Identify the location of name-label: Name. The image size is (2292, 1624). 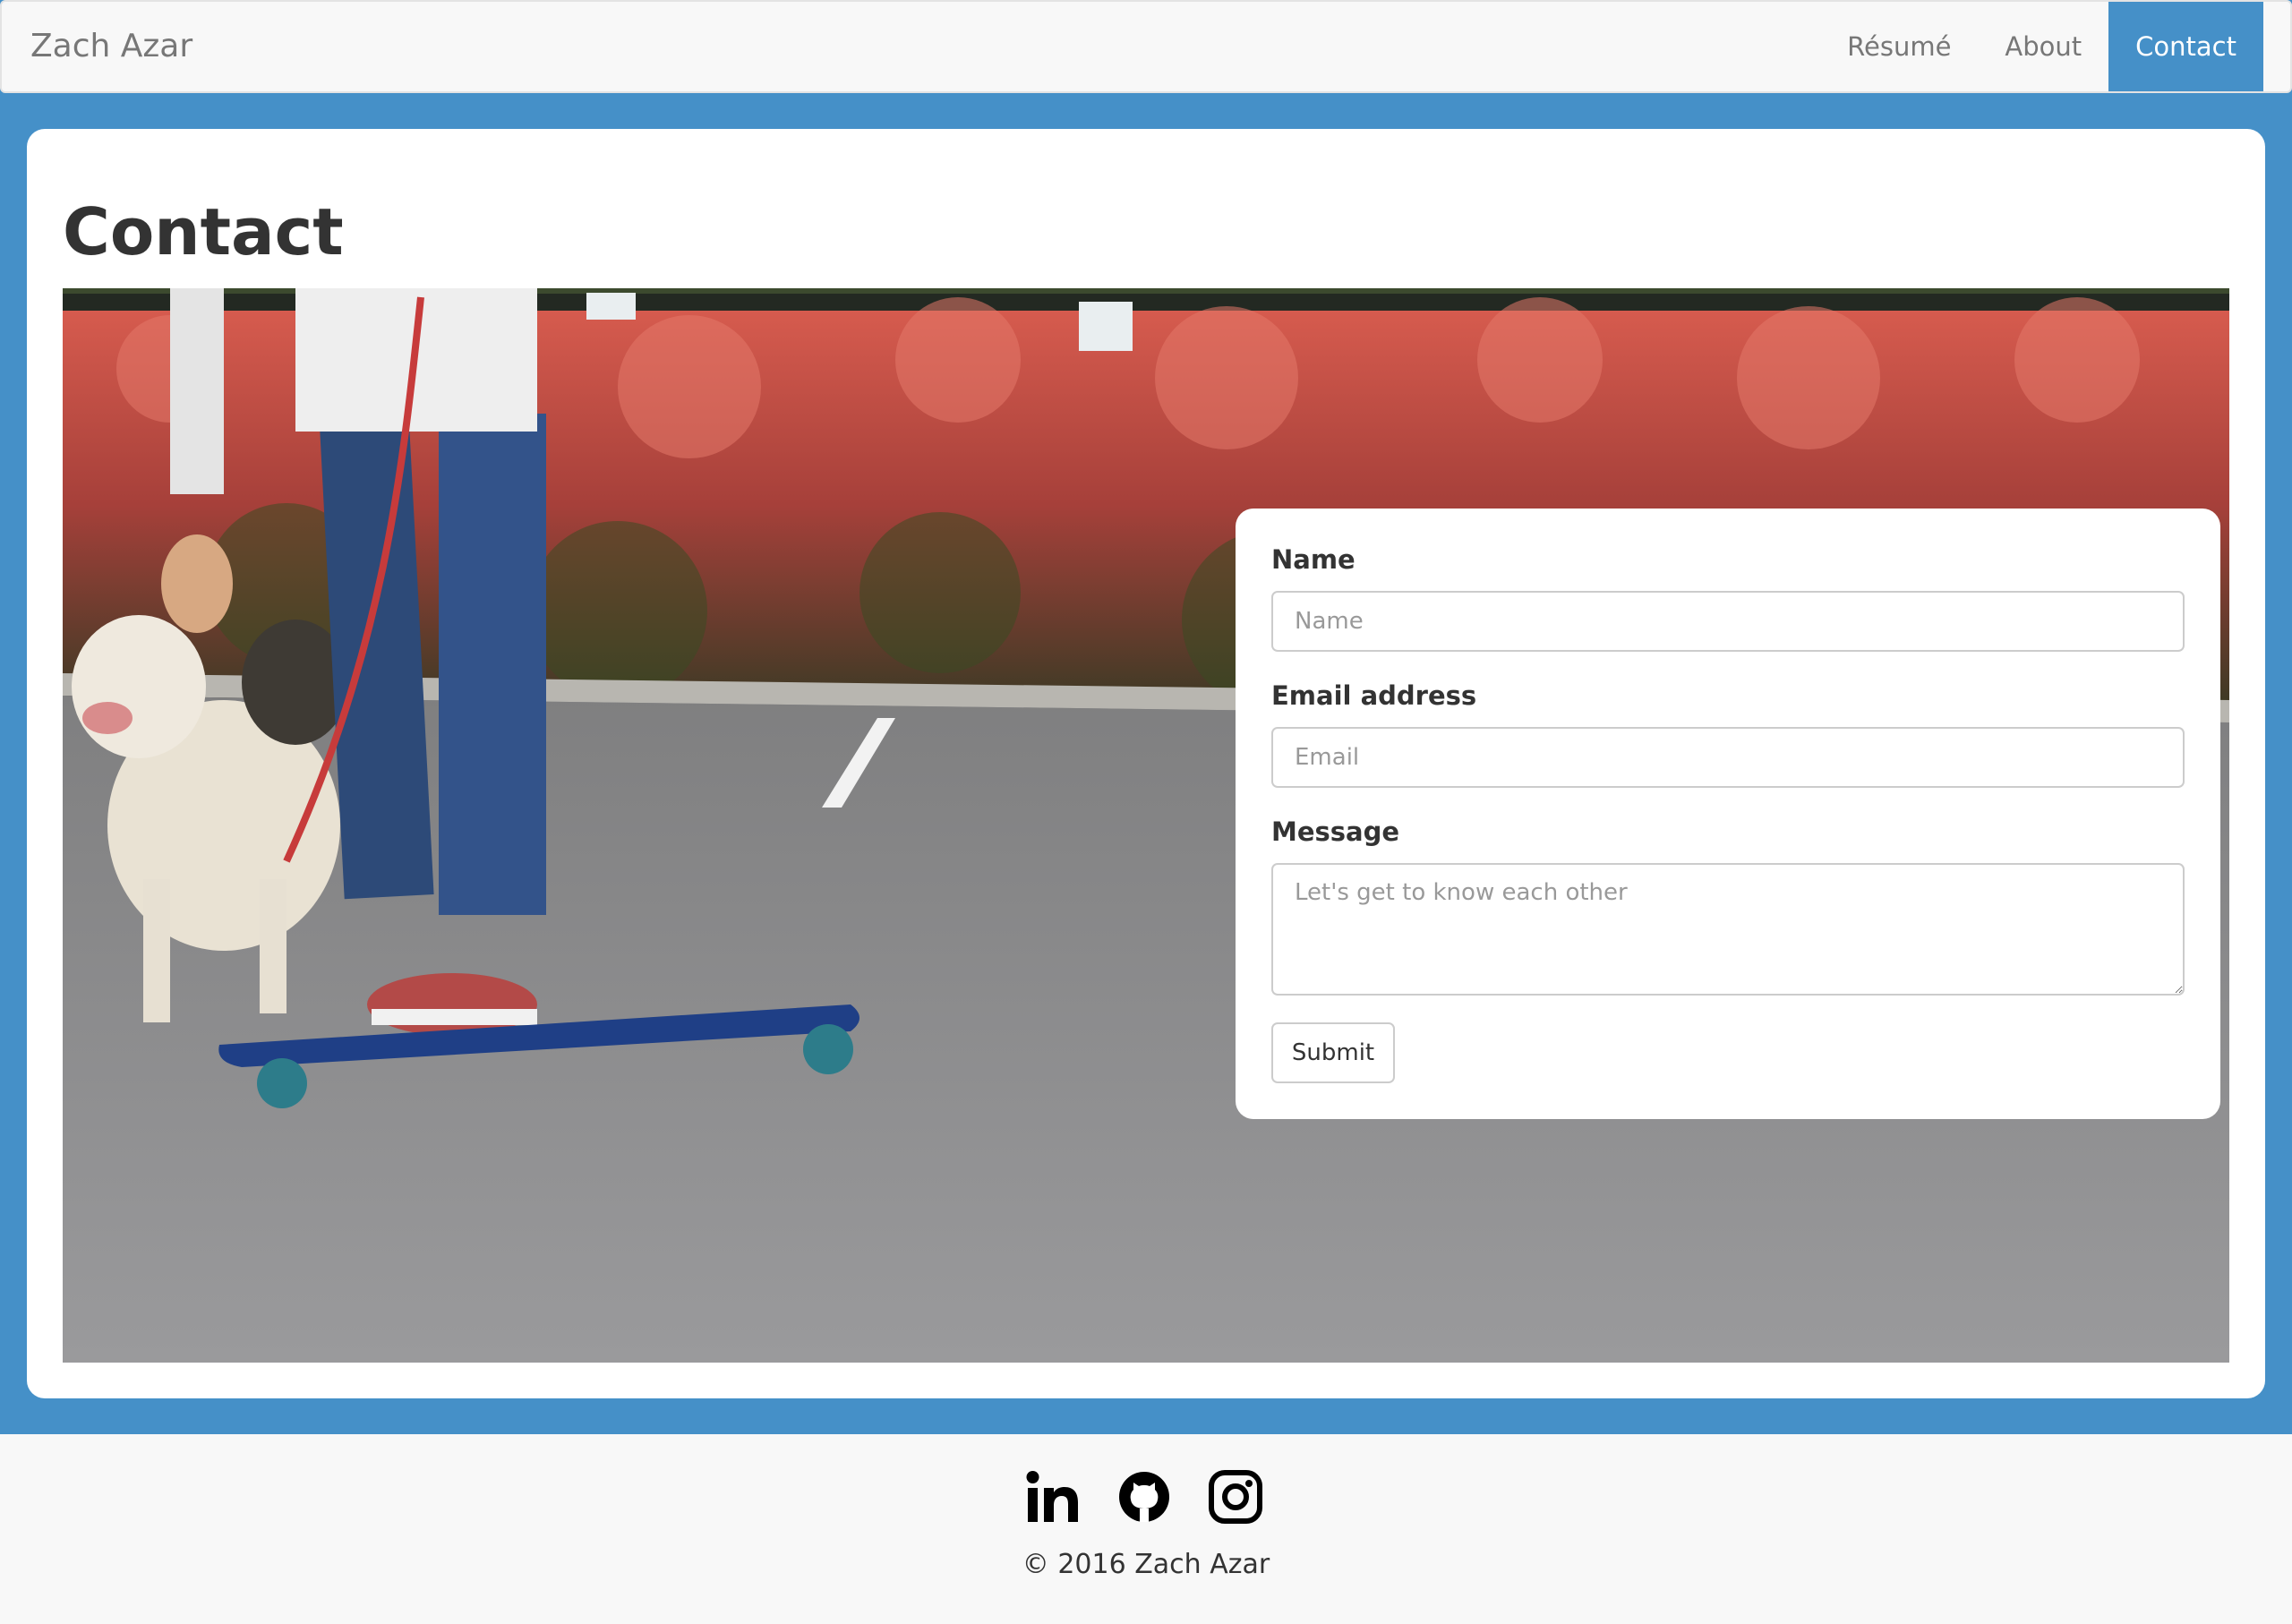
(1313, 559).